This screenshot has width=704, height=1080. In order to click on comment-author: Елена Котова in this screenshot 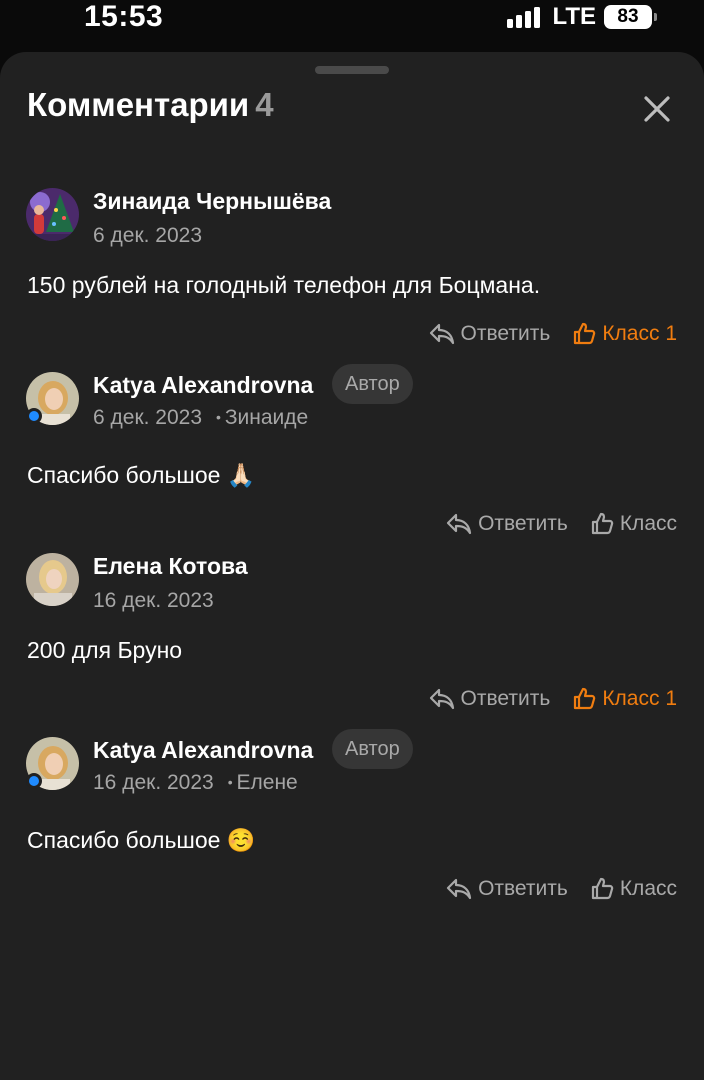, I will do `click(170, 566)`.